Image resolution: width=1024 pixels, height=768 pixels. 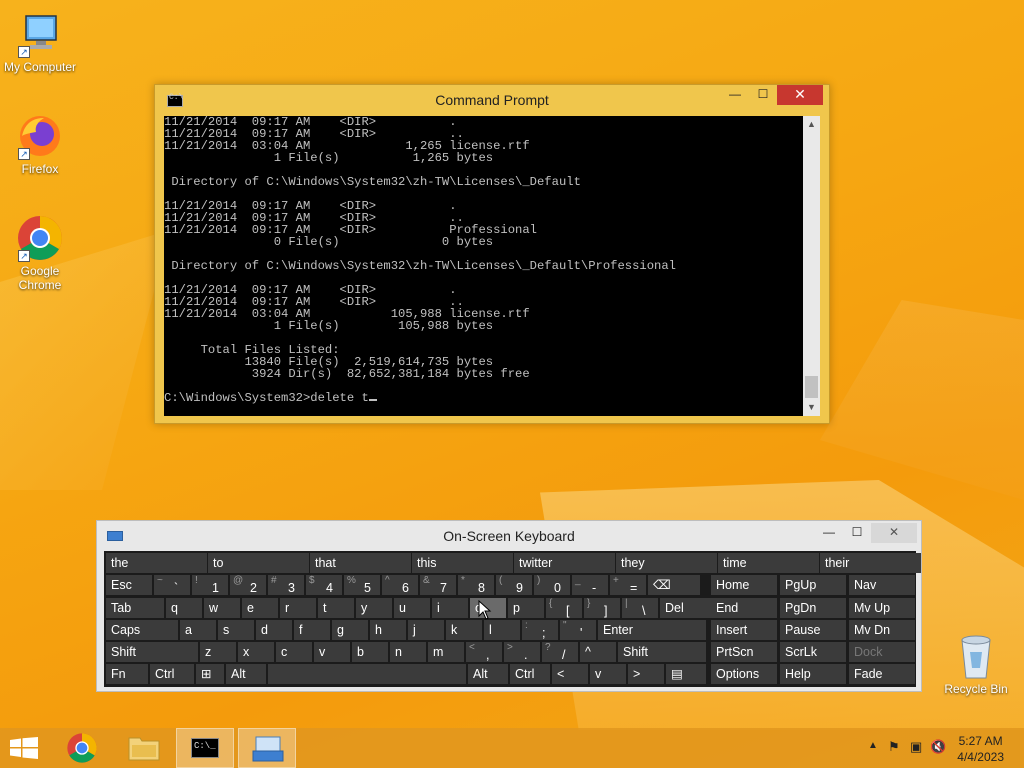 I want to click on key-Esc: Esc, so click(x=129, y=585).